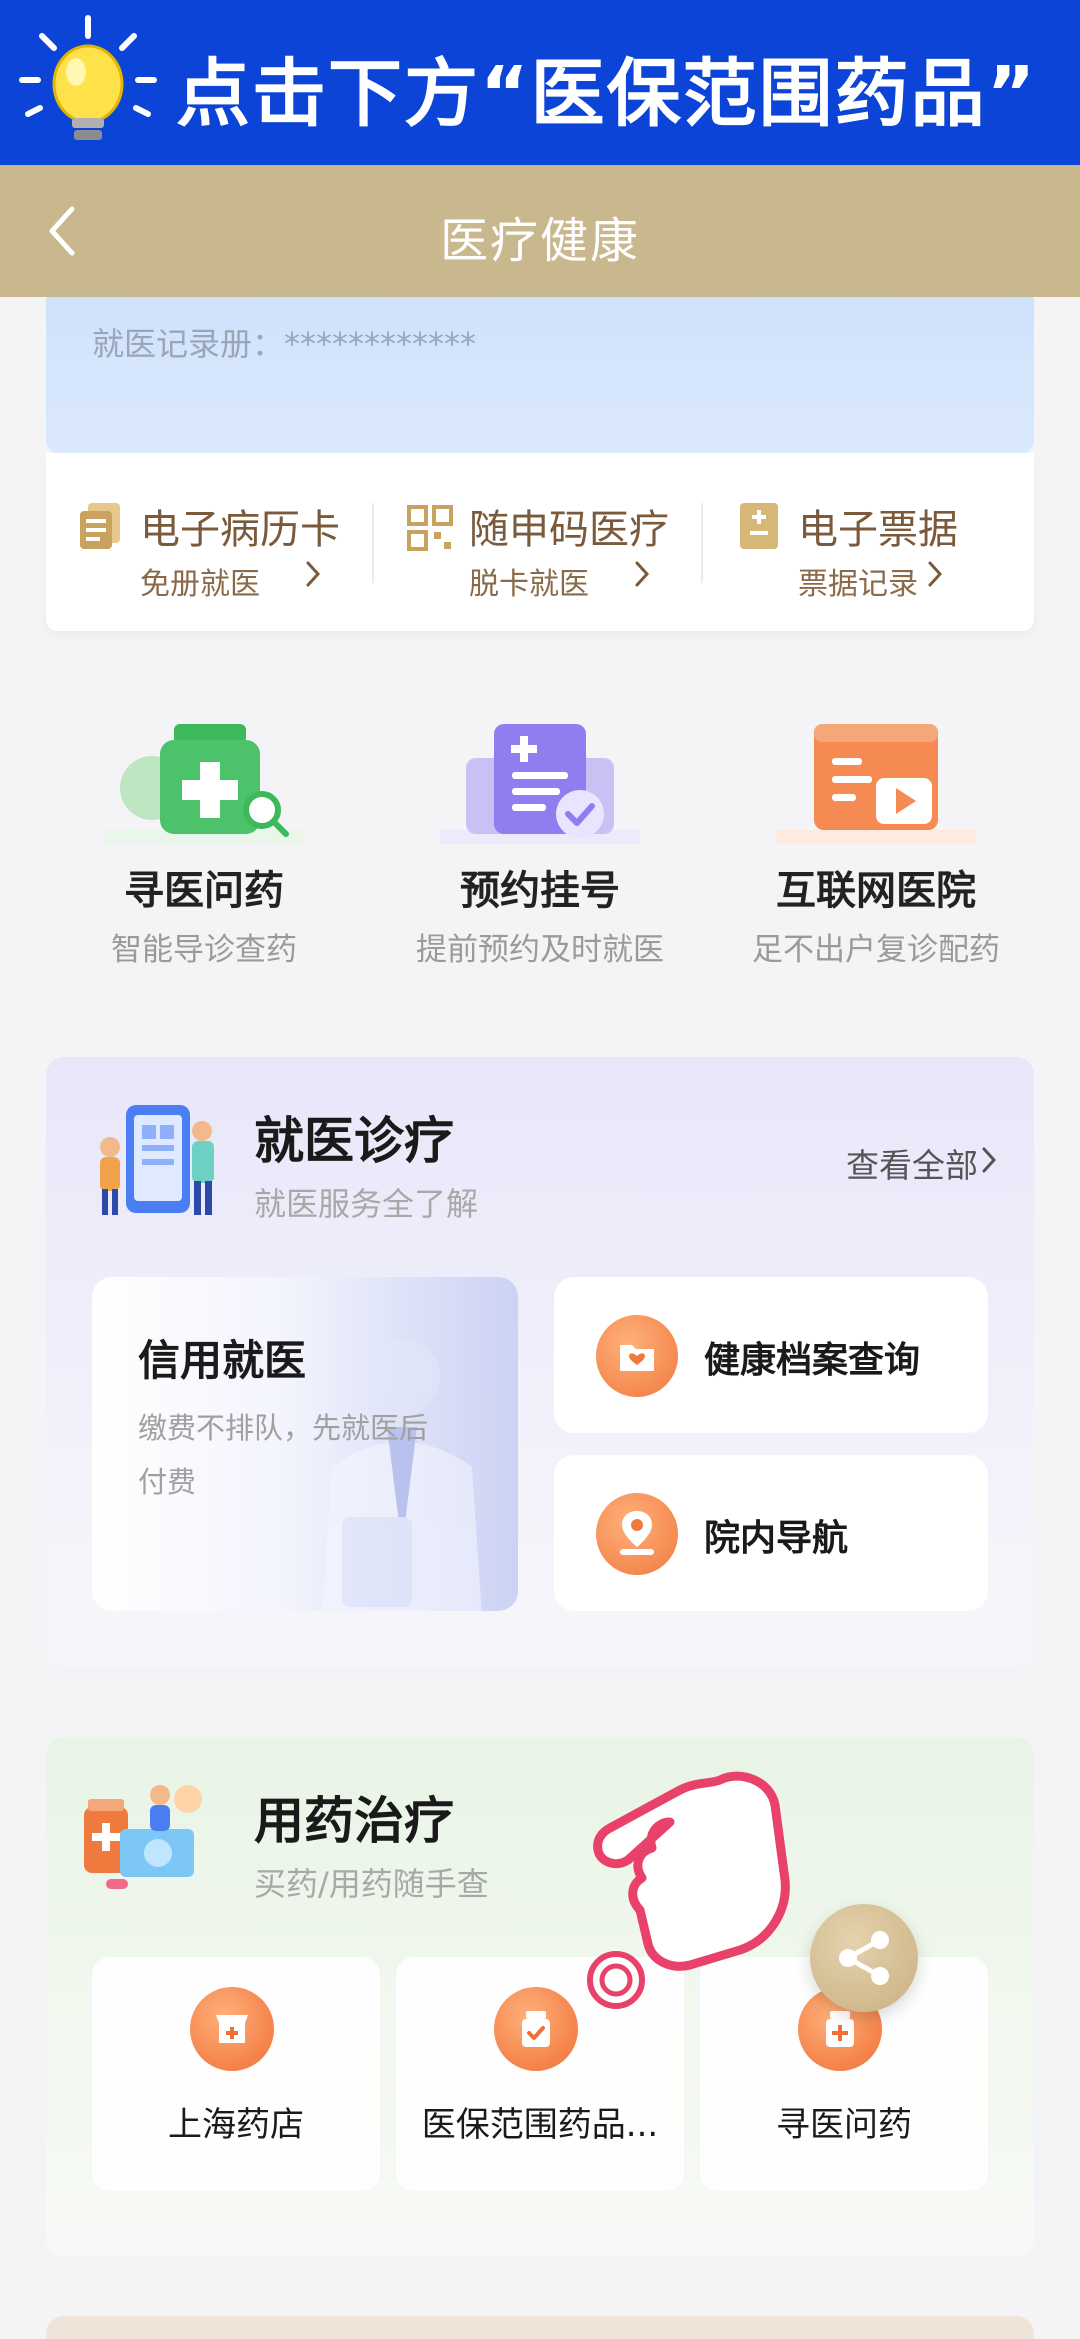 The image size is (1080, 2339). I want to click on med-card-label: 上海药店, so click(236, 2125).